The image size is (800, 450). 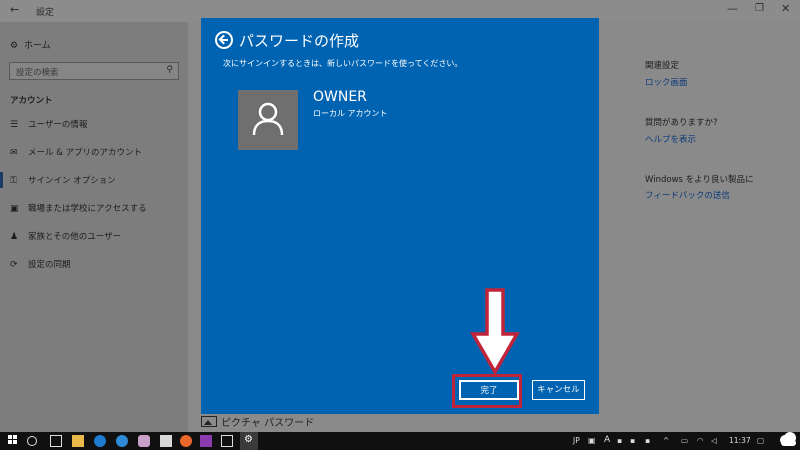 I want to click on volume-icon: ◁, so click(x=714, y=440).